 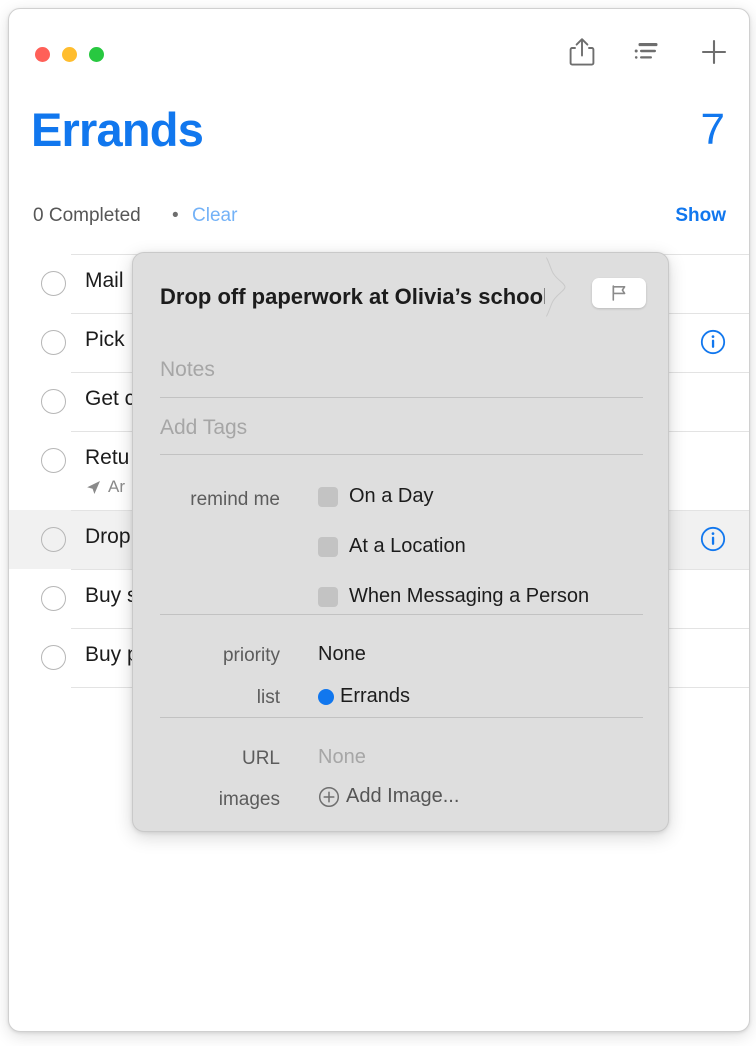 I want to click on reminder-title: Buy p, so click(x=112, y=654).